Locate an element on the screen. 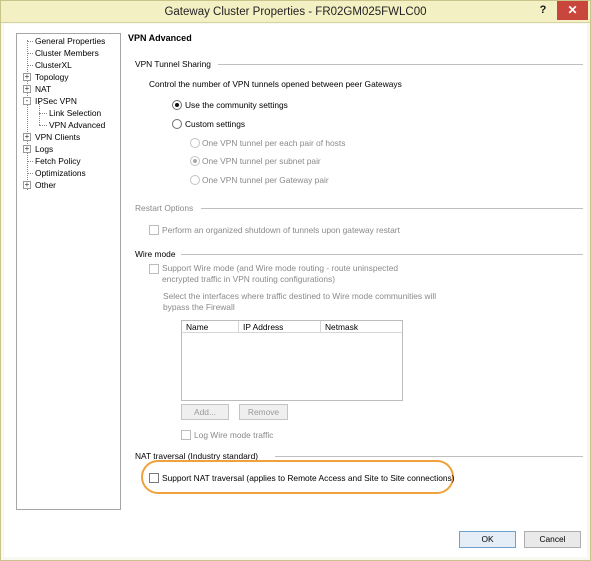 The height and width of the screenshot is (561, 591). tree-item-clusterxl: ClusterXL is located at coordinates (68, 65).